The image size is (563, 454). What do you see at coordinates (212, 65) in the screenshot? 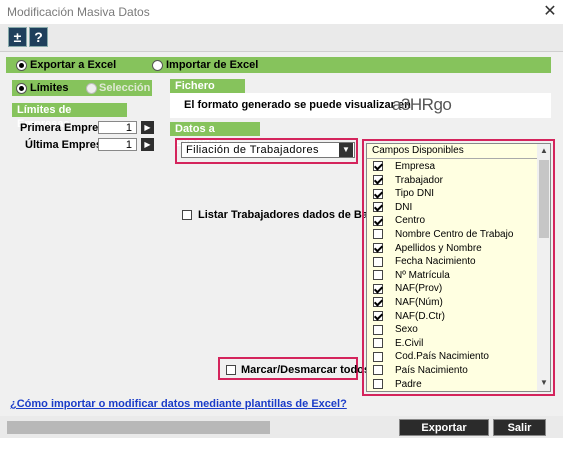
I see `import-label: Importar de Excel` at bounding box center [212, 65].